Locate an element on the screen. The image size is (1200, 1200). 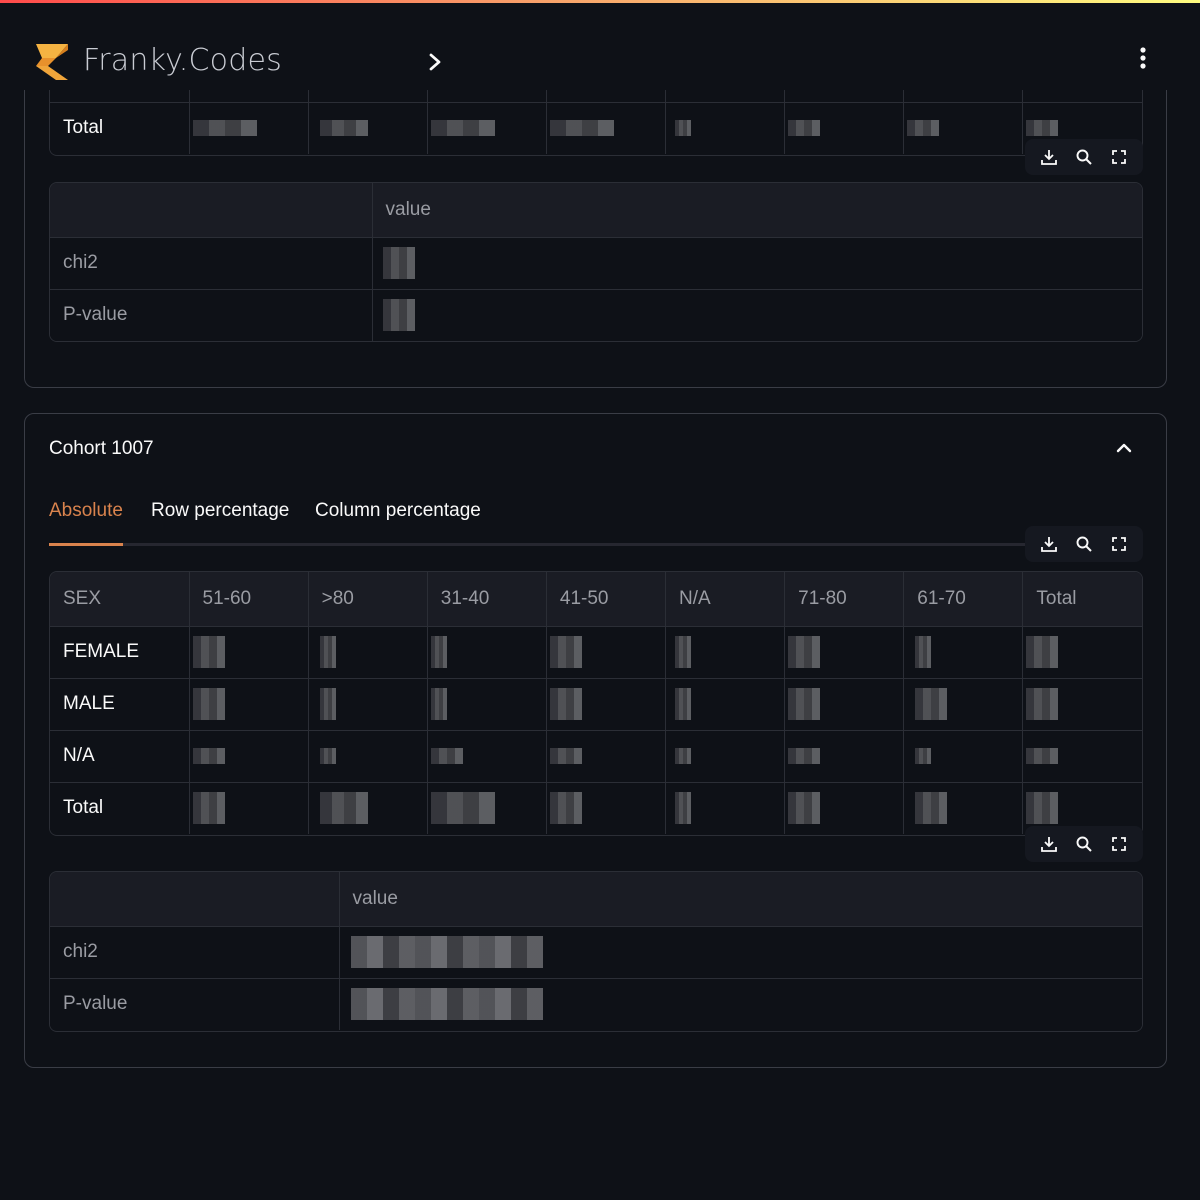
column-header: SEX is located at coordinates (120, 599).